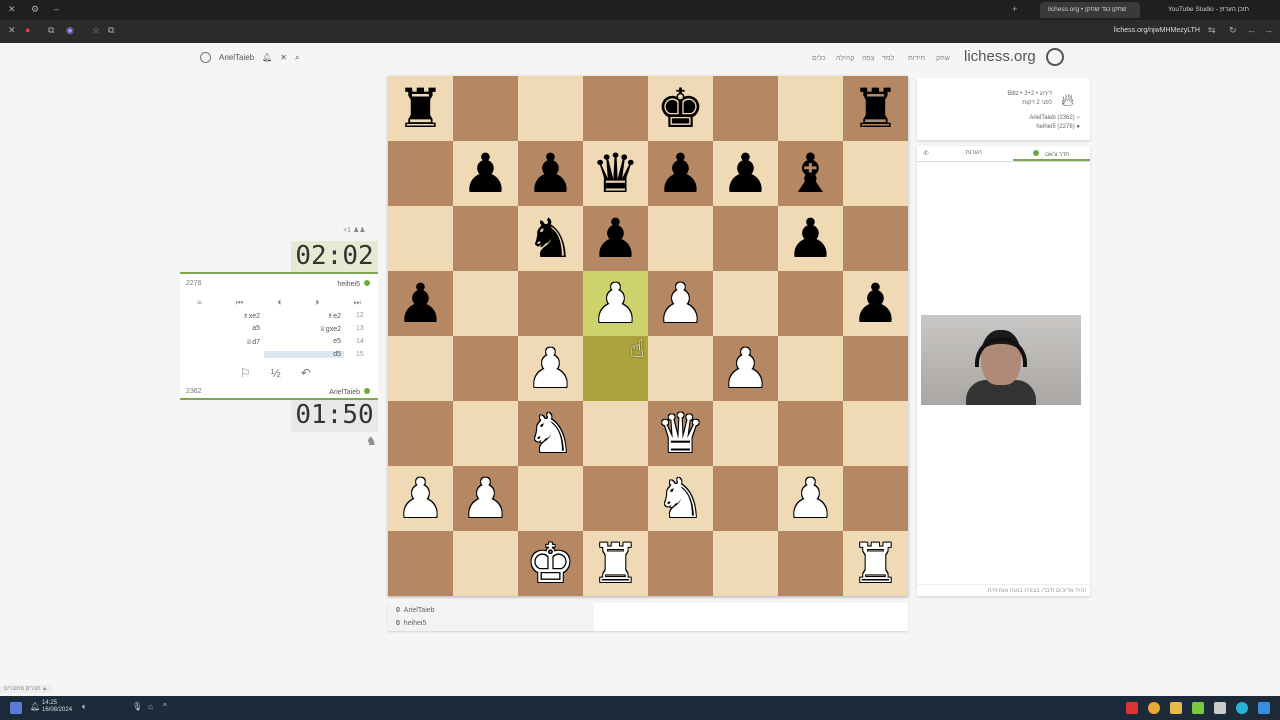 Image resolution: width=1280 pixels, height=720 pixels. I want to click on score-name: ArielTaieb, so click(419, 610).